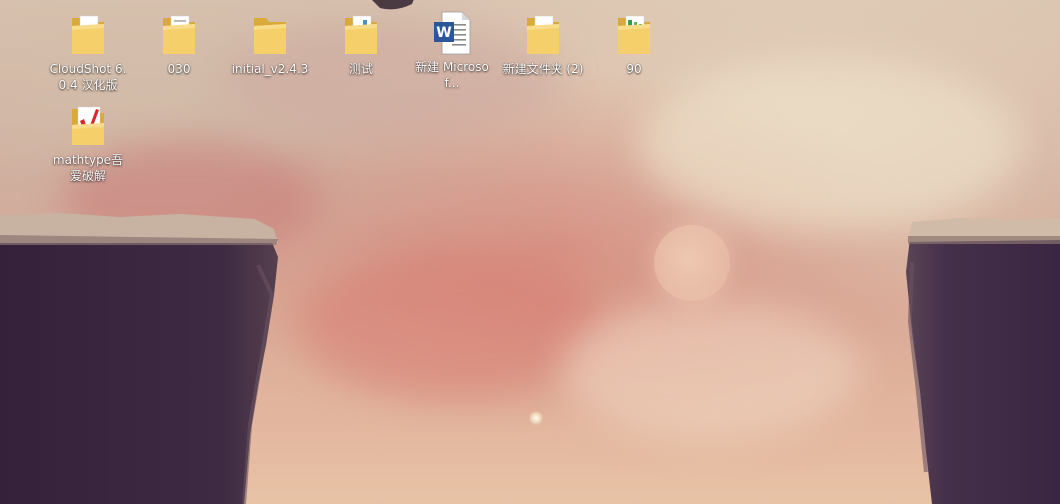 The image size is (1060, 504). I want to click on desktop-icon-initial: initial_v2.4.3, so click(270, 44).